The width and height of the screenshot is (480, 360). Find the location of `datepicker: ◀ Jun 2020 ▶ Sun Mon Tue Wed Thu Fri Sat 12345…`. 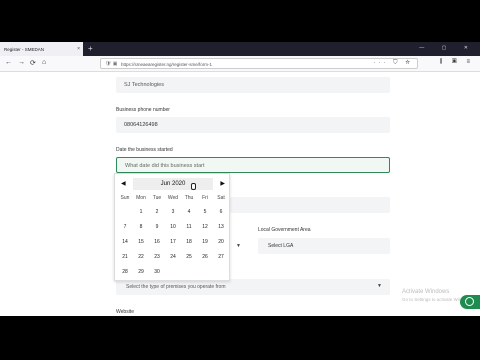

datepicker: ◀ Jun 2020 ▶ Sun Mon Tue Wed Thu Fri Sat 12345… is located at coordinates (172, 227).